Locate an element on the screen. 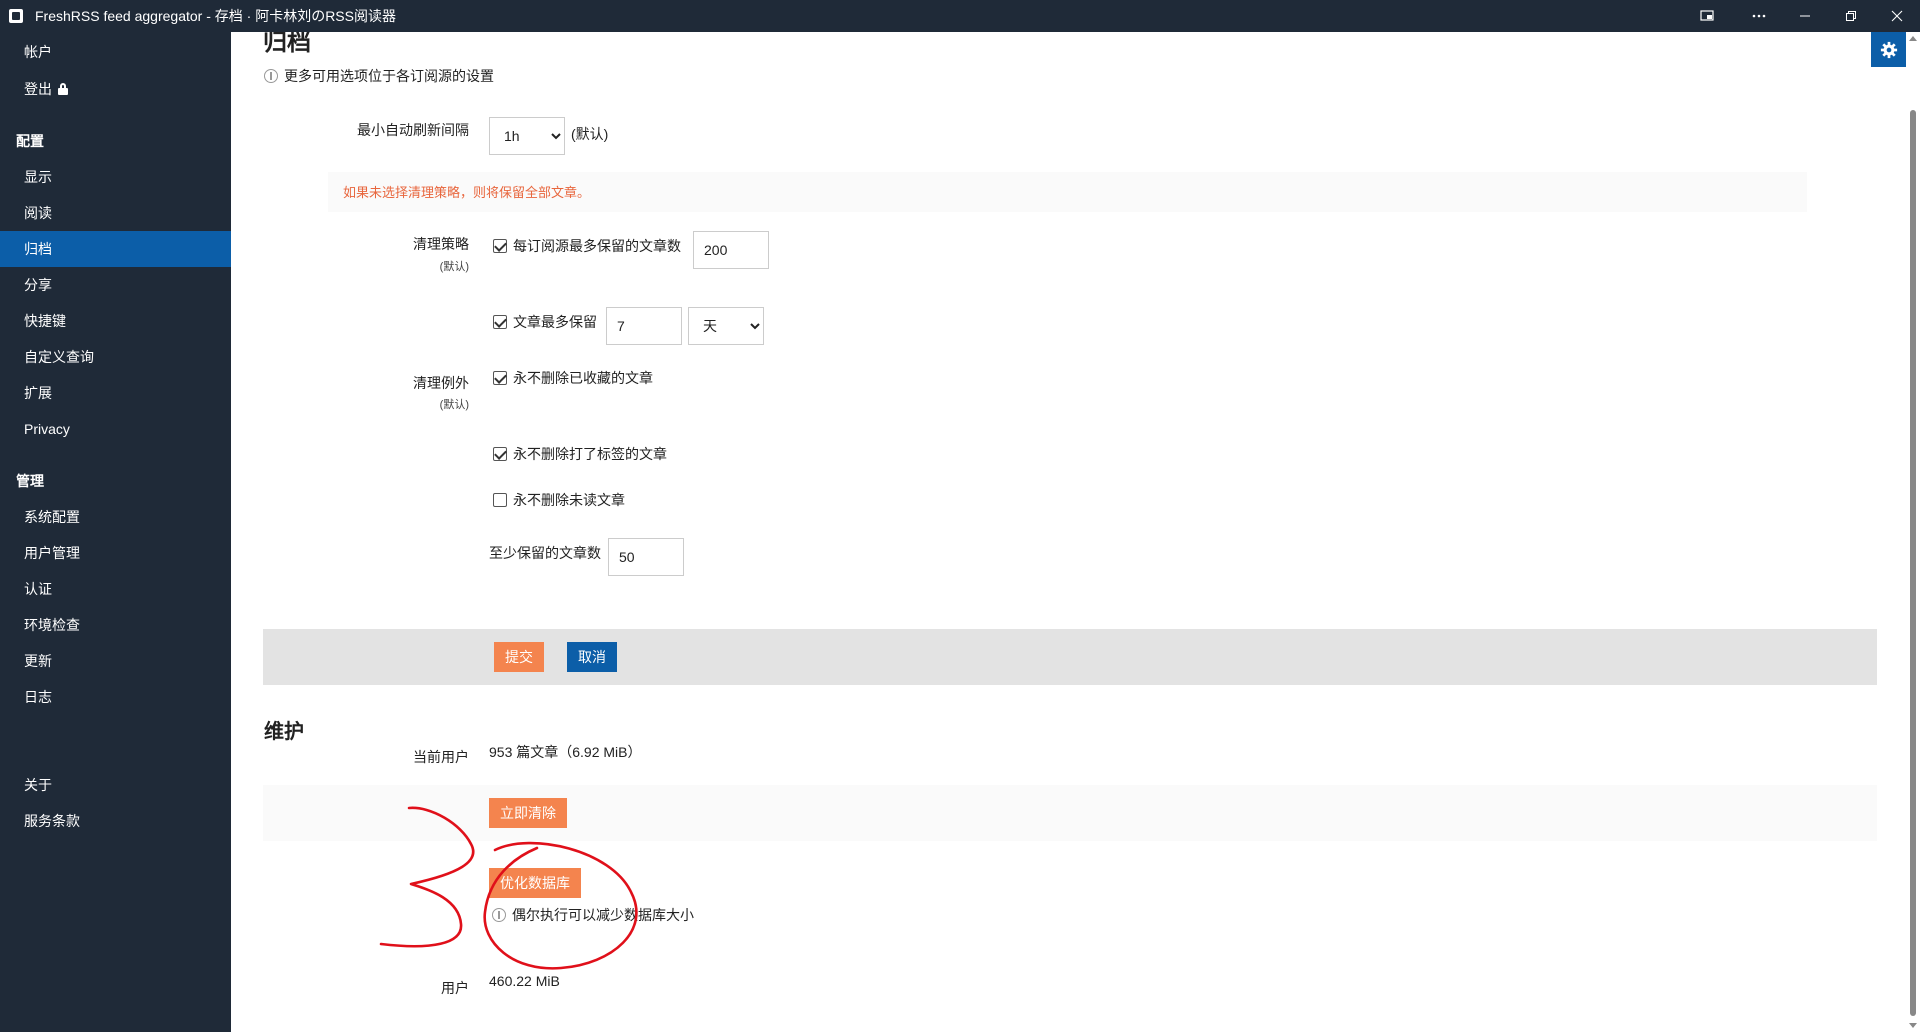 This screenshot has width=1920, height=1032. keep-max-option: 每订阅源最多保留的文章数 is located at coordinates (587, 246).